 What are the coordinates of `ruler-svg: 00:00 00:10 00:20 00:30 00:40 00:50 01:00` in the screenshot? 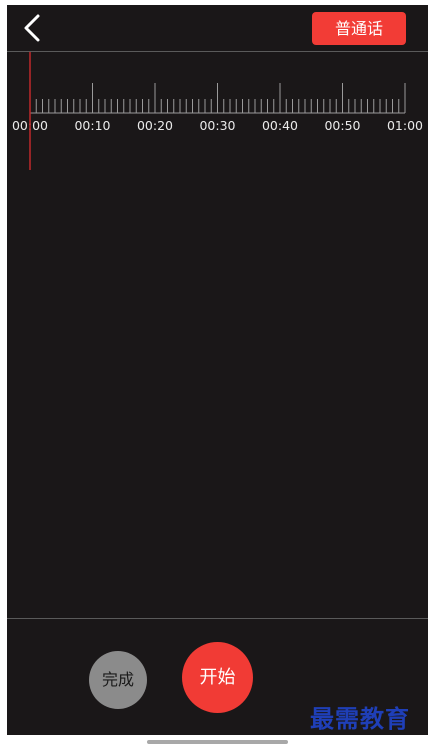 It's located at (217, 111).